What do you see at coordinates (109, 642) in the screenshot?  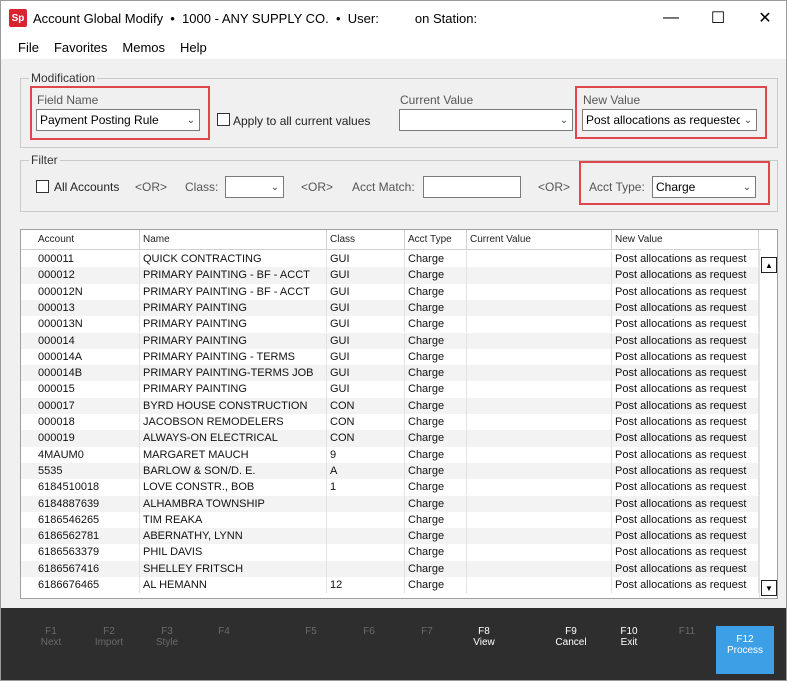 I see `fkey-action: Import` at bounding box center [109, 642].